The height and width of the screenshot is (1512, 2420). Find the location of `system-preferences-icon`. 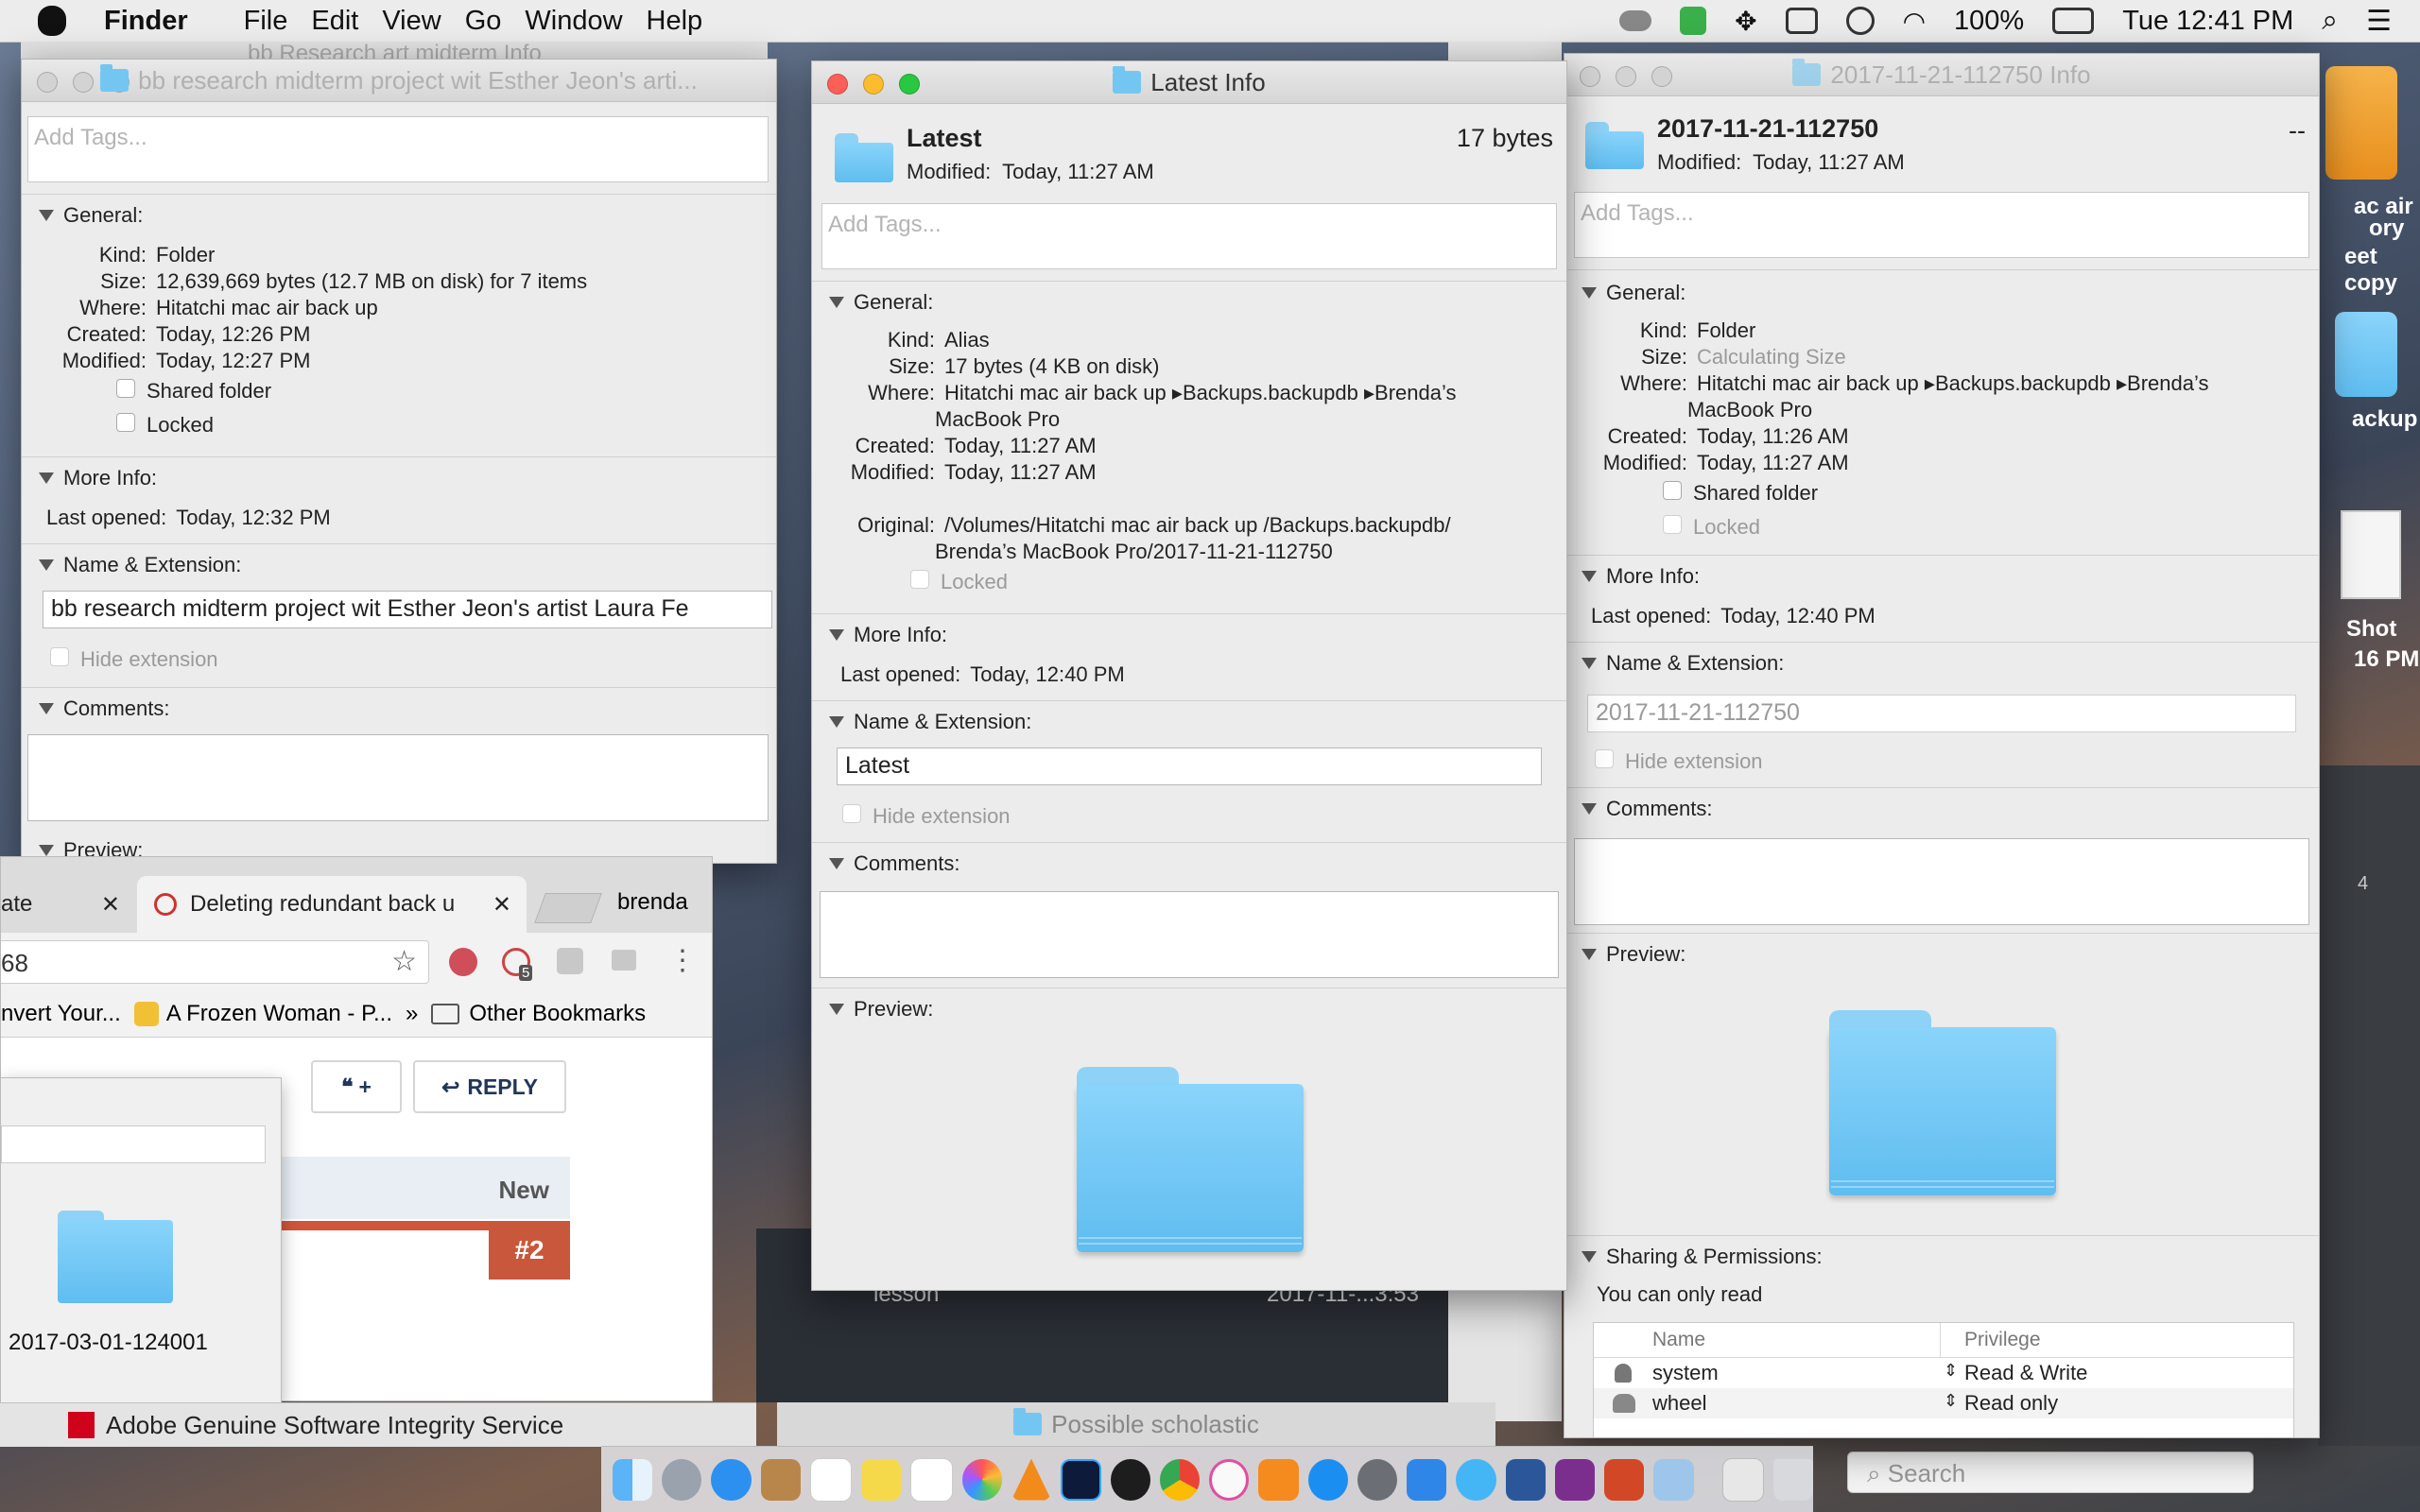

system-preferences-icon is located at coordinates (1377, 1479).